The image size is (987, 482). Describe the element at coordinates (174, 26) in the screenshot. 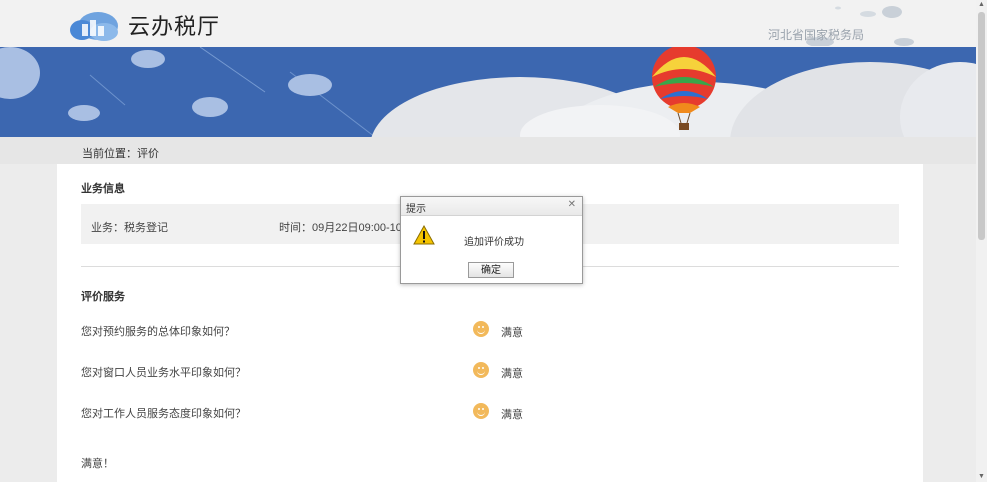

I see `site-title: 云办税厅` at that location.